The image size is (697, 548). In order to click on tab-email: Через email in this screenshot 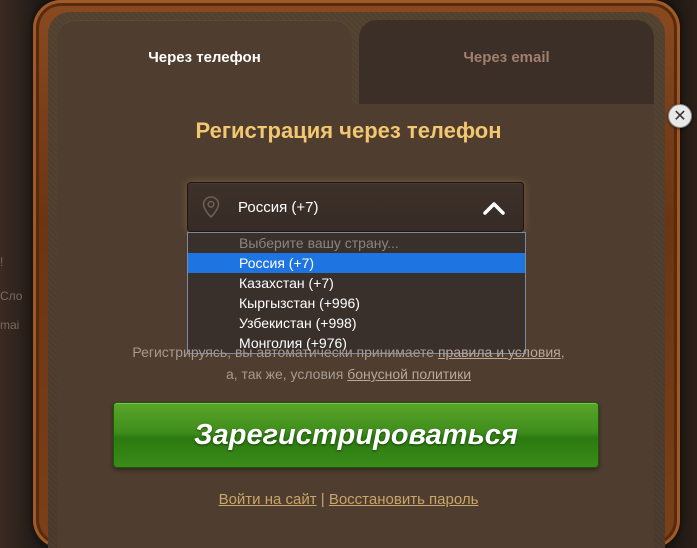, I will do `click(506, 62)`.